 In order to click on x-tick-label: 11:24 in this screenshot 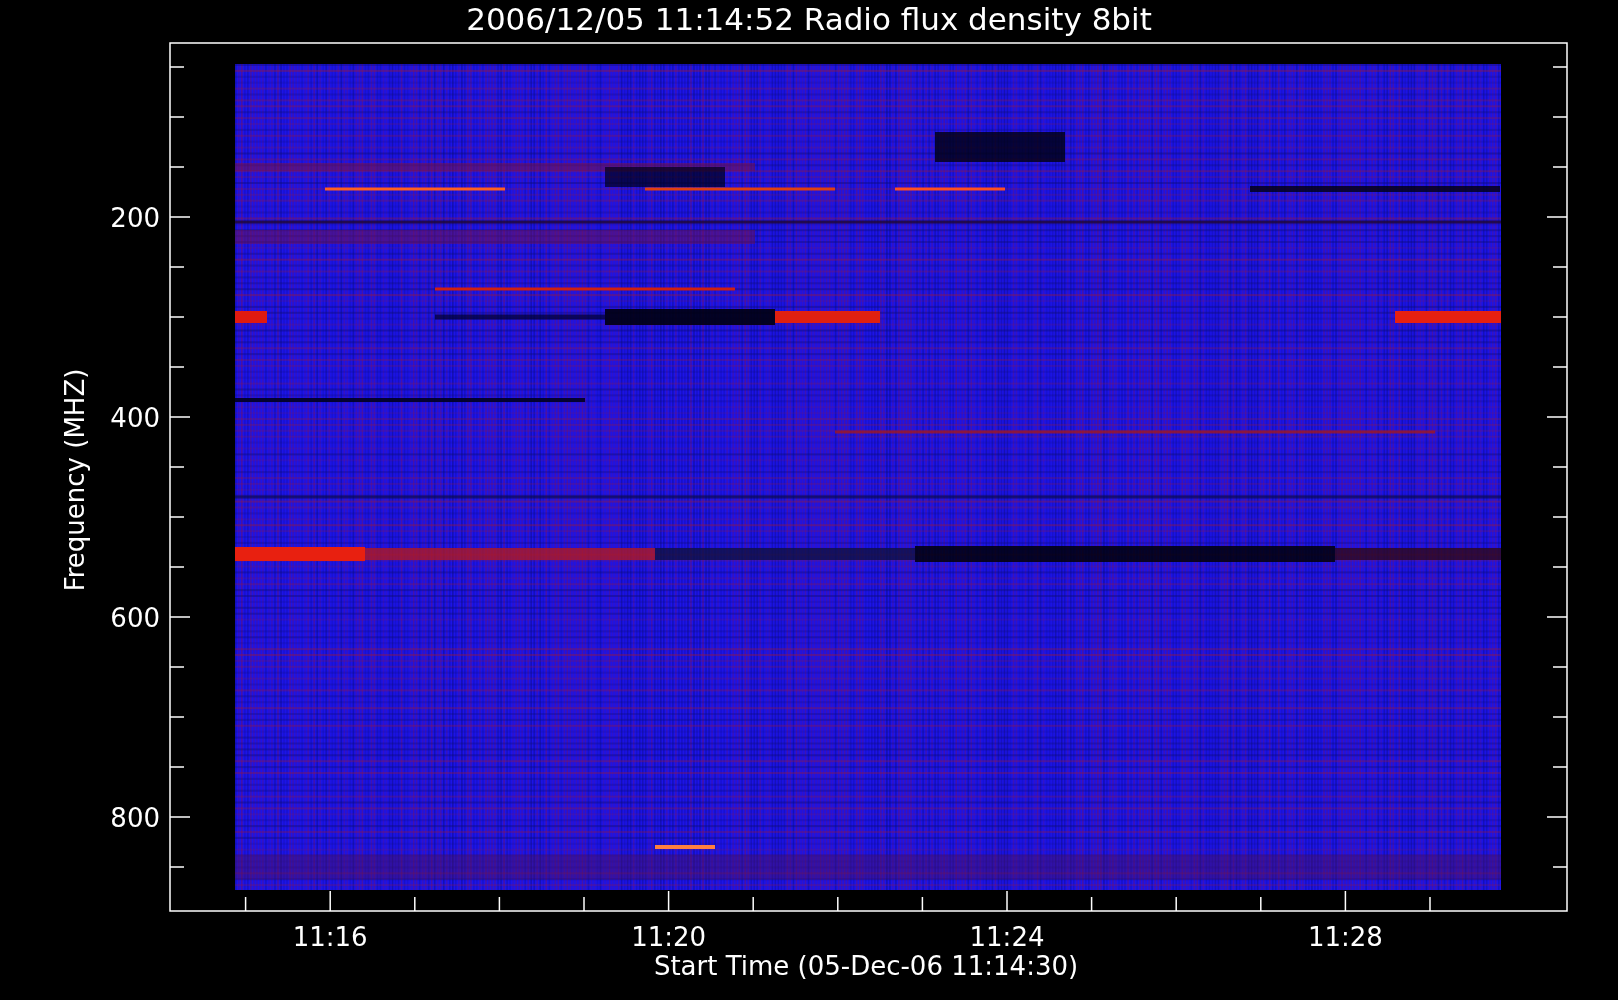, I will do `click(1007, 937)`.